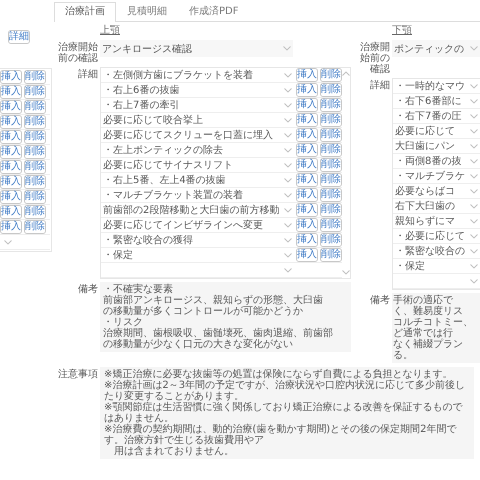 This screenshot has height=480, width=480. I want to click on detail-select: 必要に応じて咬合挙上, so click(197, 120).